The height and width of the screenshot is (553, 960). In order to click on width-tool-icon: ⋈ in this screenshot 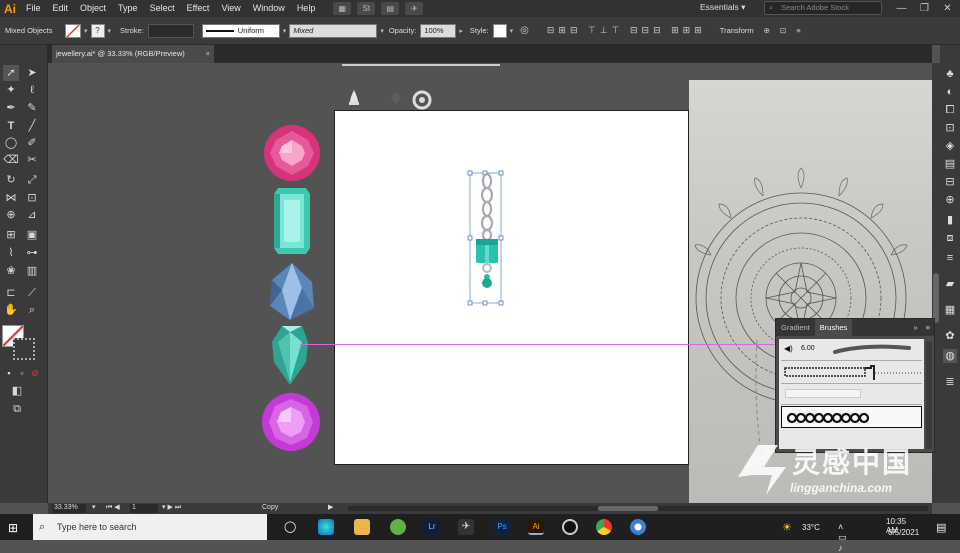, I will do `click(11, 198)`.